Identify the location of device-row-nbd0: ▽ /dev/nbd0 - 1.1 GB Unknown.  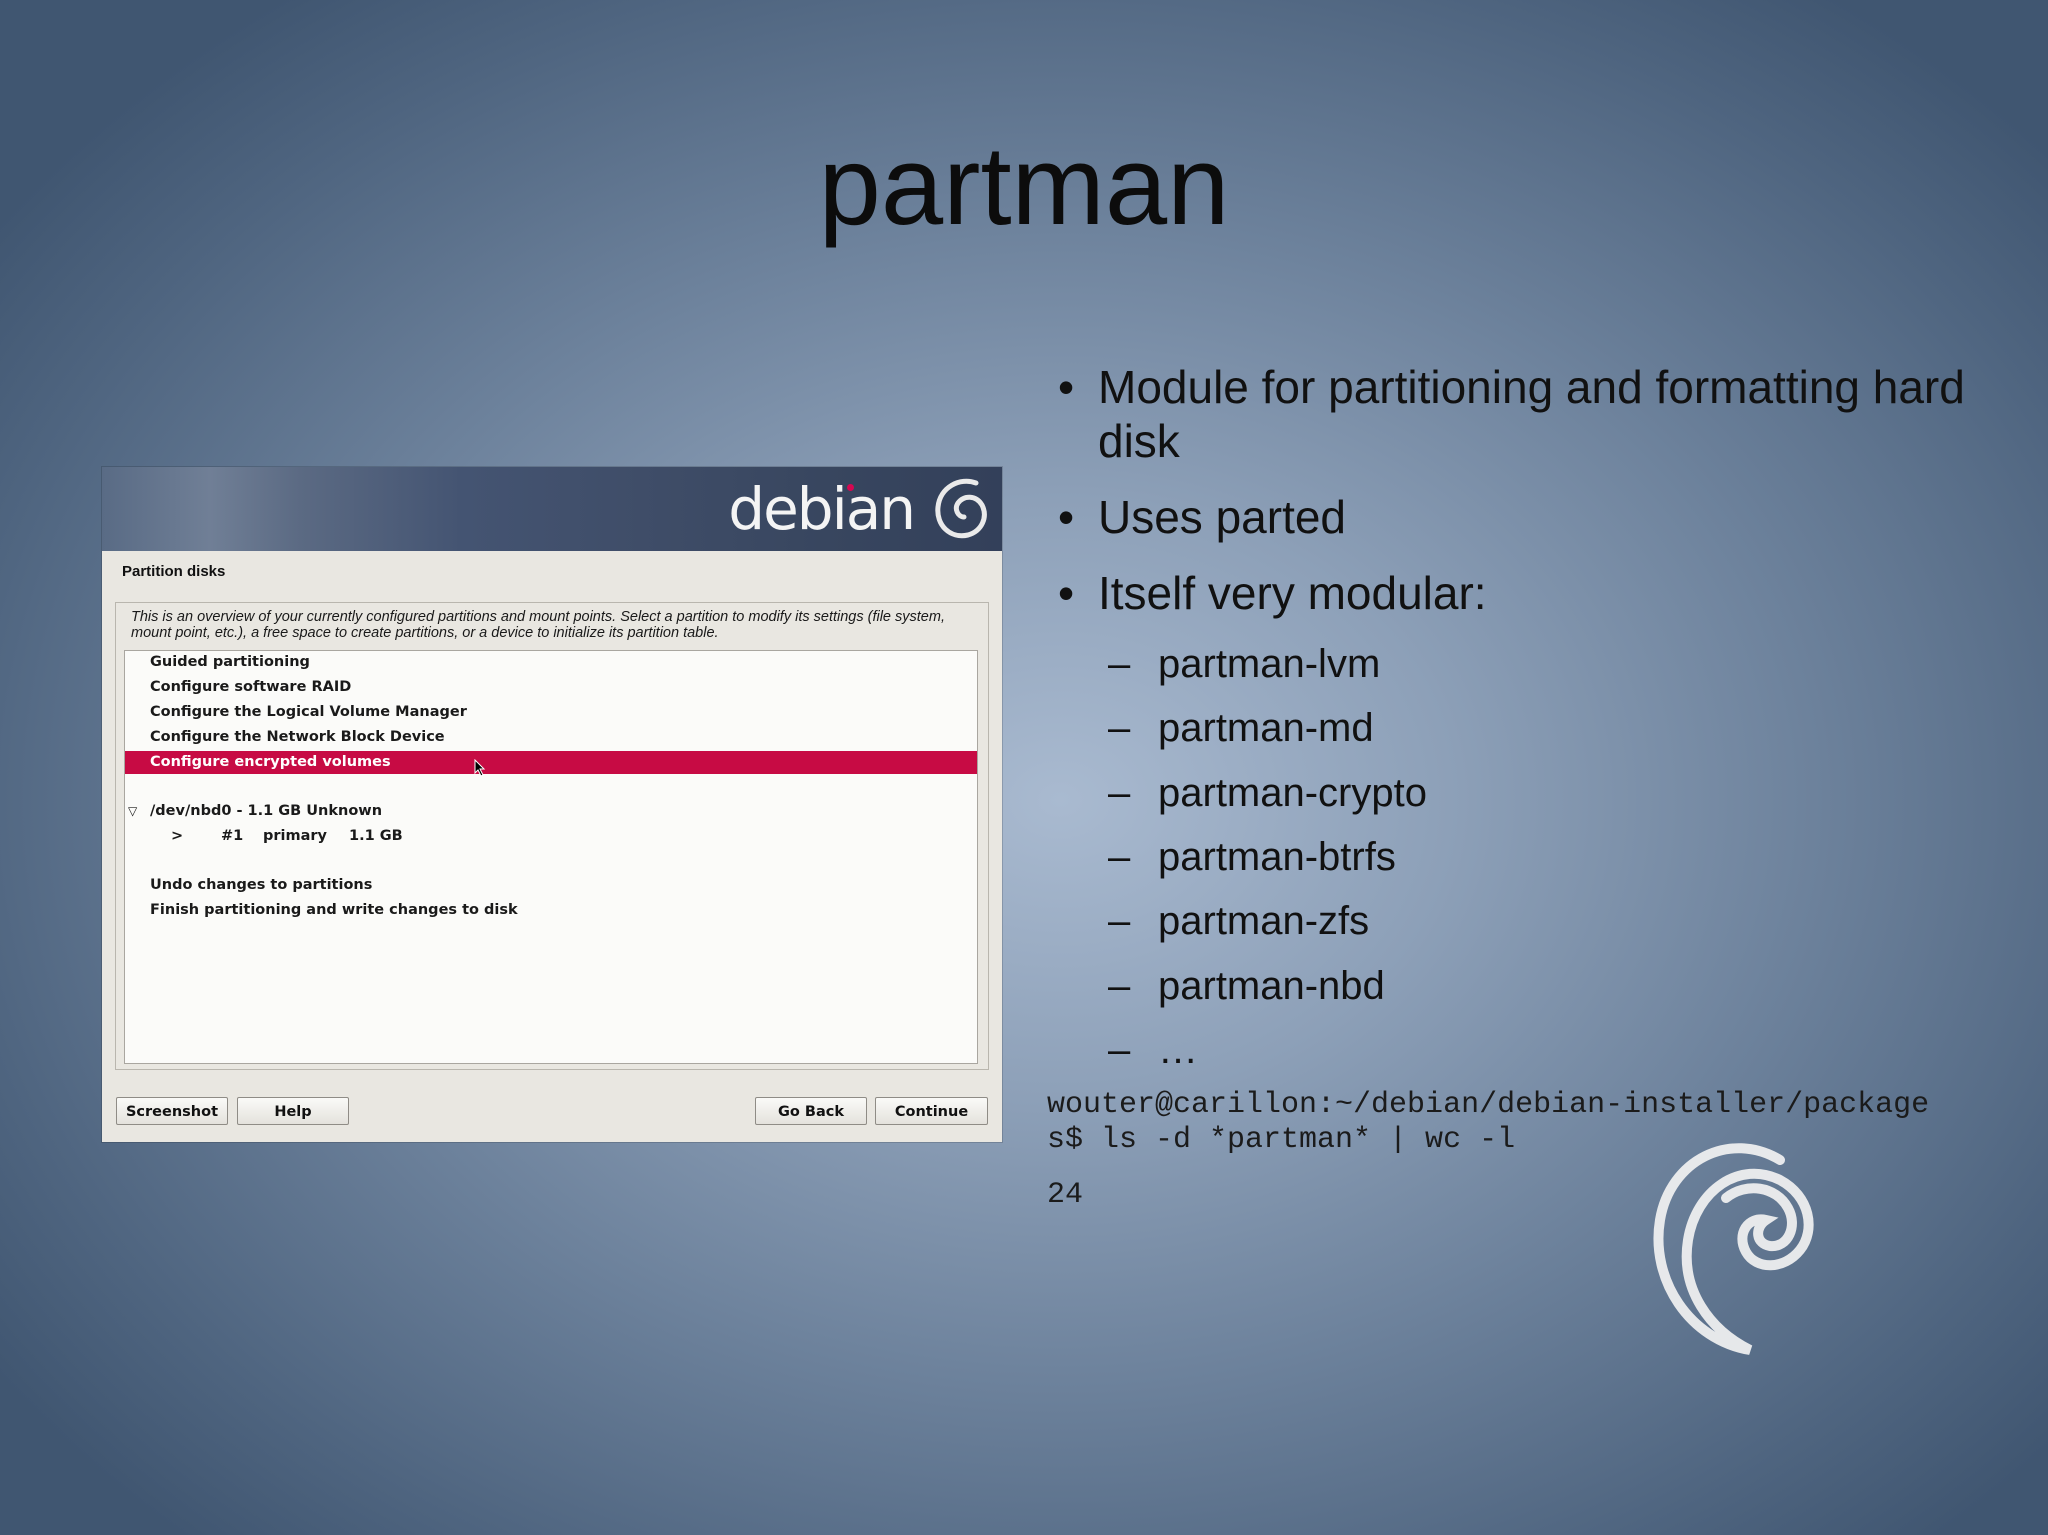
(551, 811).